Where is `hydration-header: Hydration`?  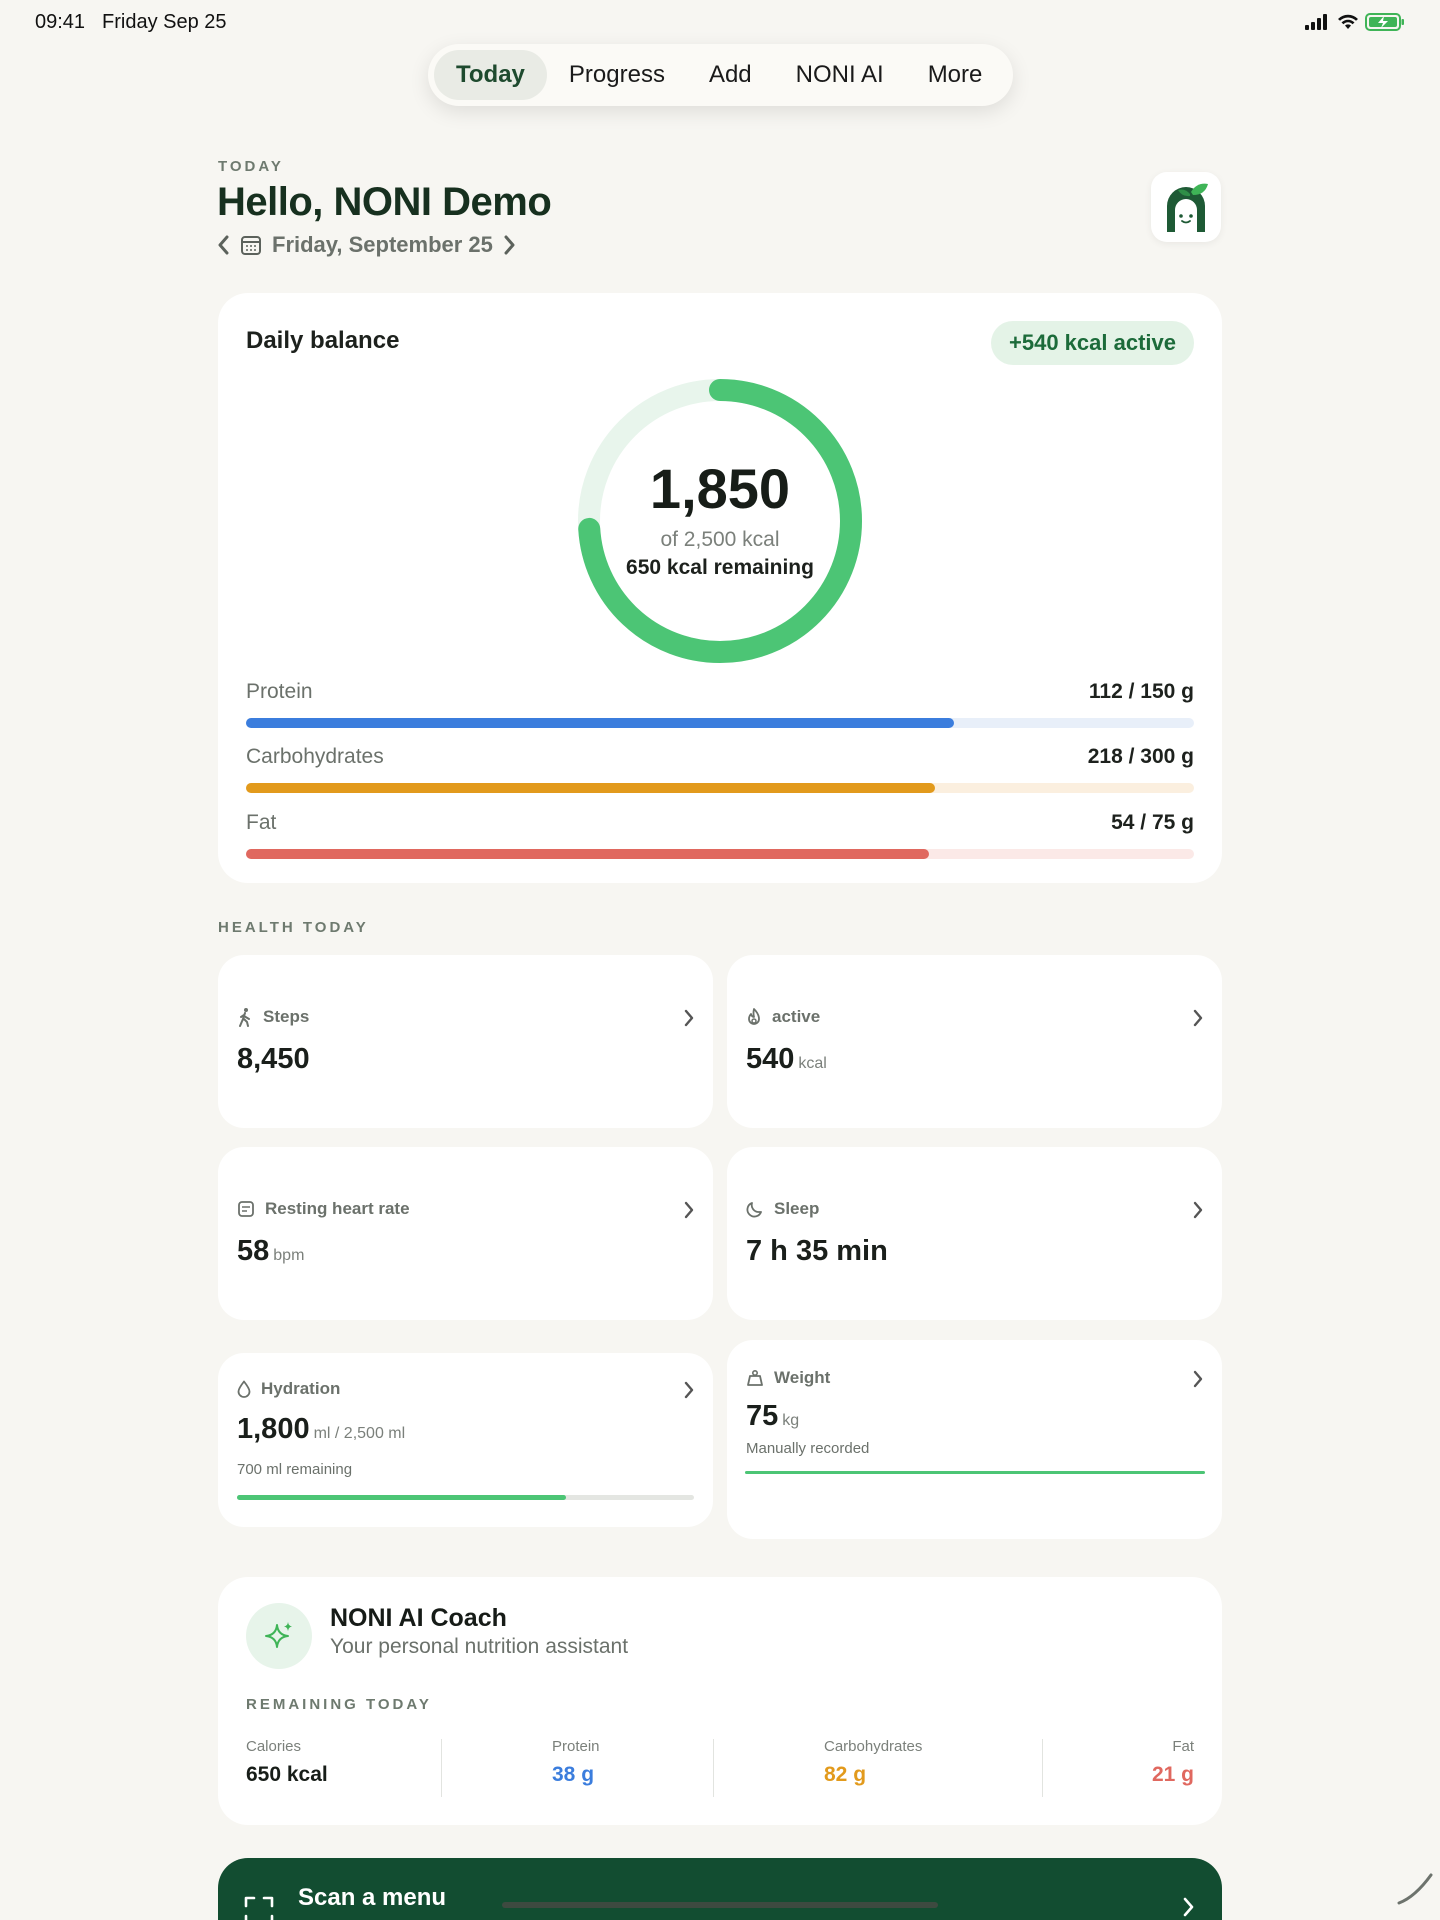 hydration-header: Hydration is located at coordinates (288, 1389).